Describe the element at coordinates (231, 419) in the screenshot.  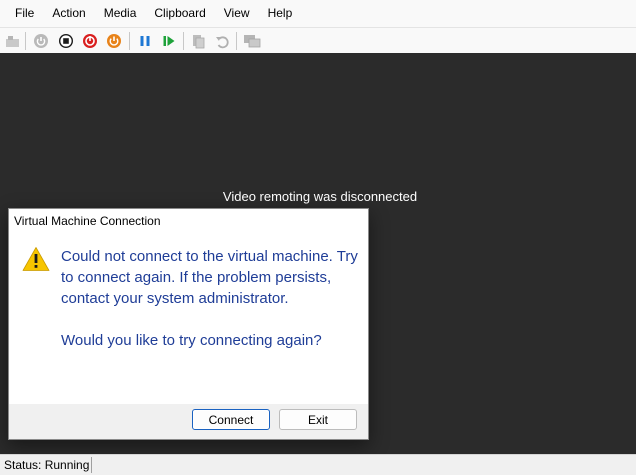
I see `connect-button: Connect` at that location.